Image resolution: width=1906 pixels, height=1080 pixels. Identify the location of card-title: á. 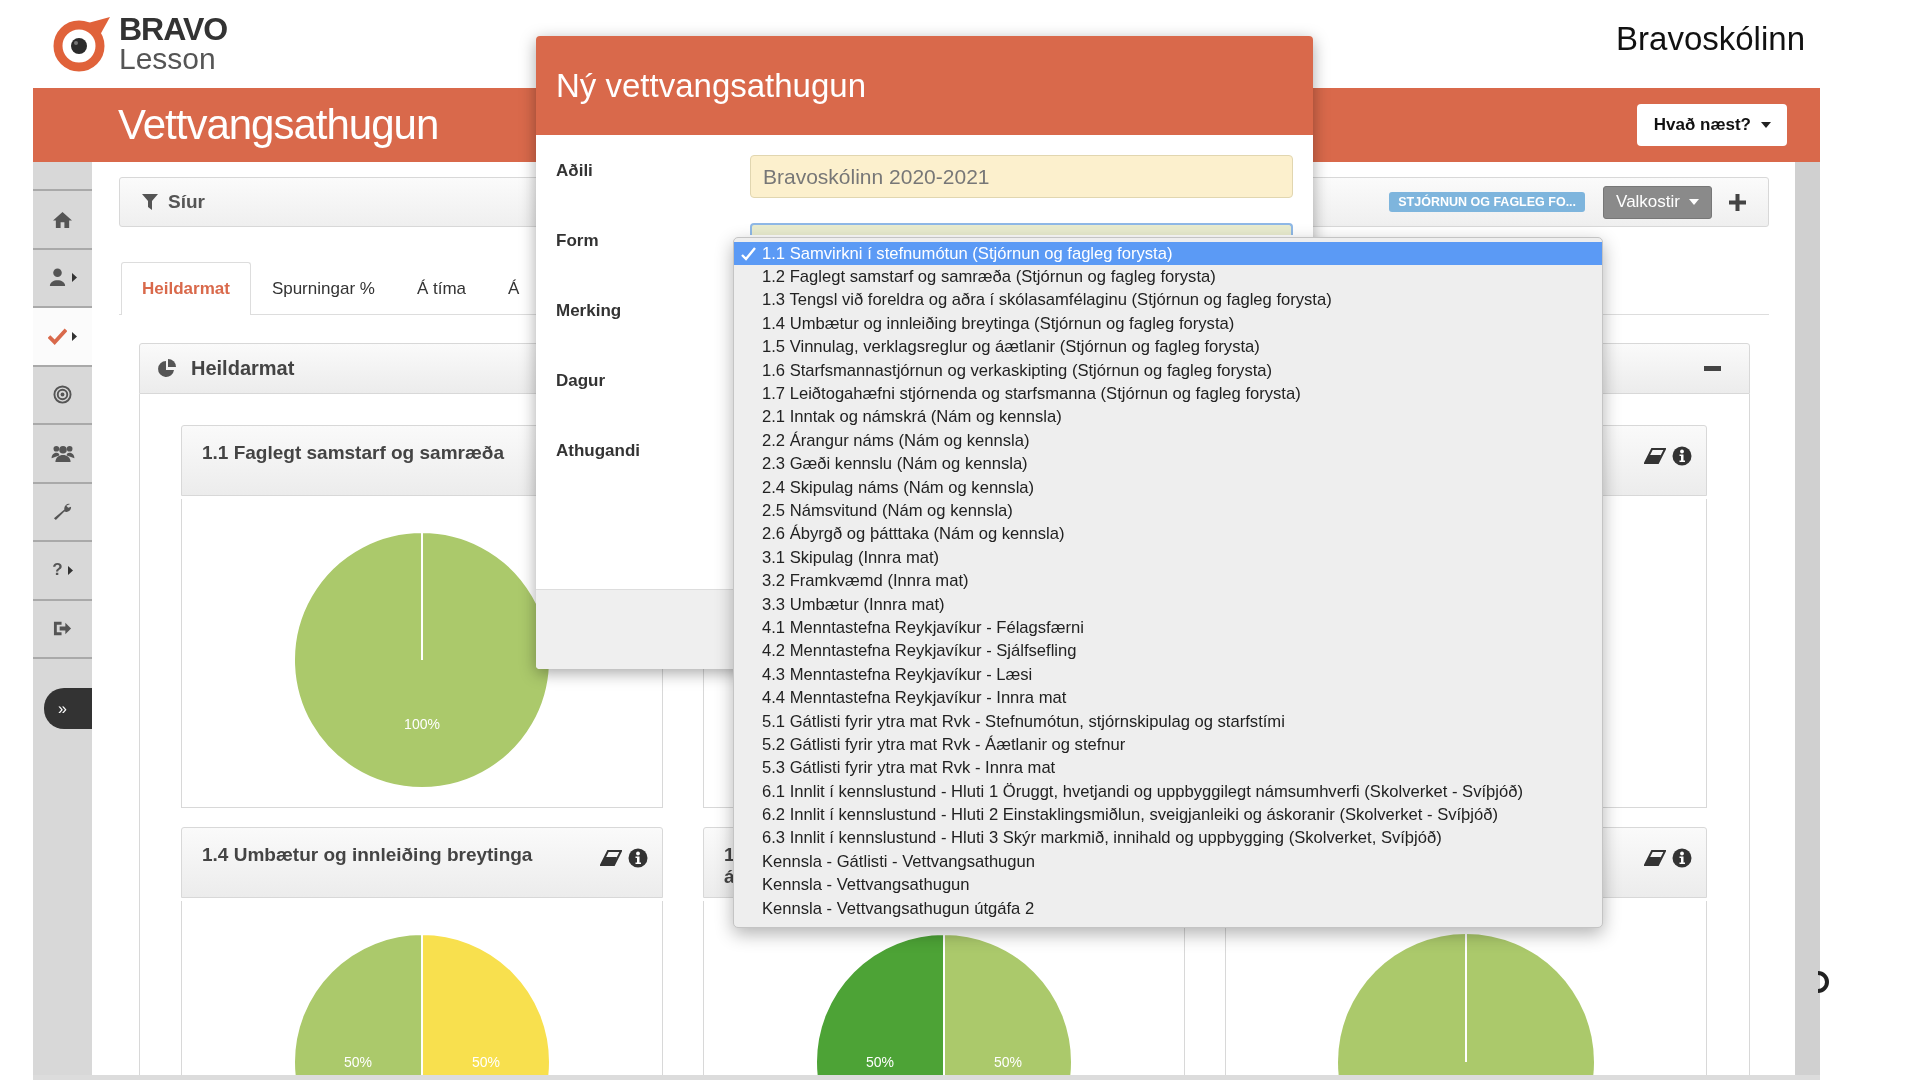
(729, 877).